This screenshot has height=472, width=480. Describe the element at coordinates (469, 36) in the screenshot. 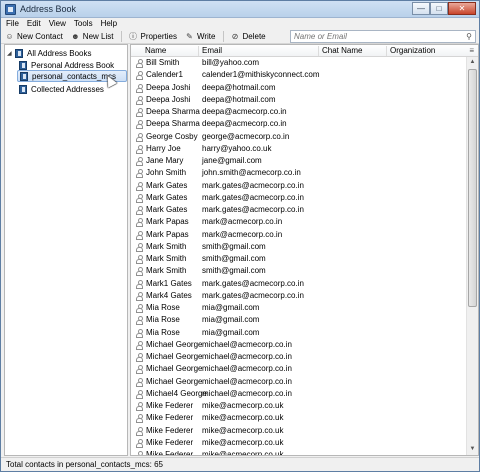

I see `search-icon: ⚲` at that location.